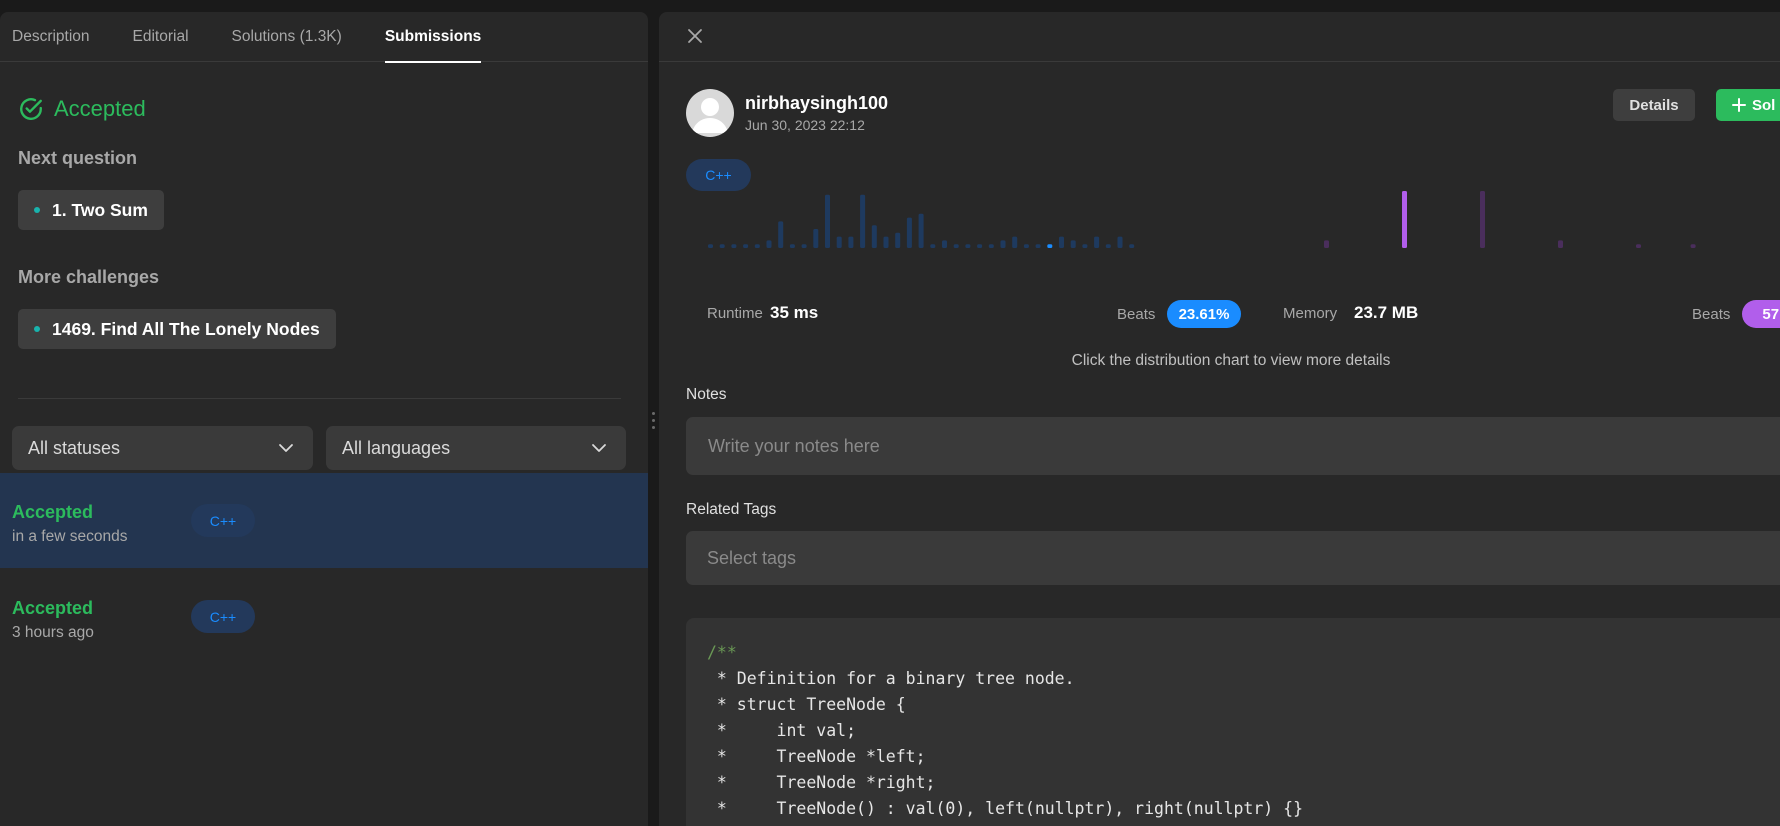  What do you see at coordinates (1386, 312) in the screenshot?
I see `memory-value: 23.7 MB` at bounding box center [1386, 312].